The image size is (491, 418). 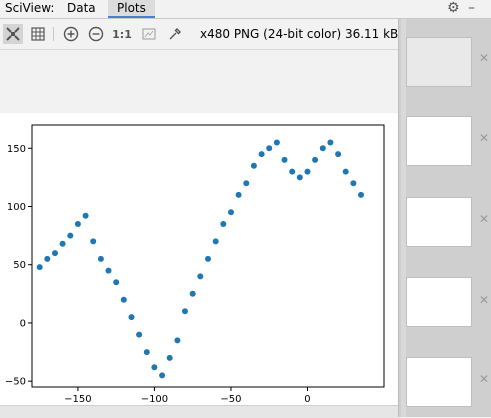 What do you see at coordinates (307, 399) in the screenshot?
I see `x-tick-label: 0` at bounding box center [307, 399].